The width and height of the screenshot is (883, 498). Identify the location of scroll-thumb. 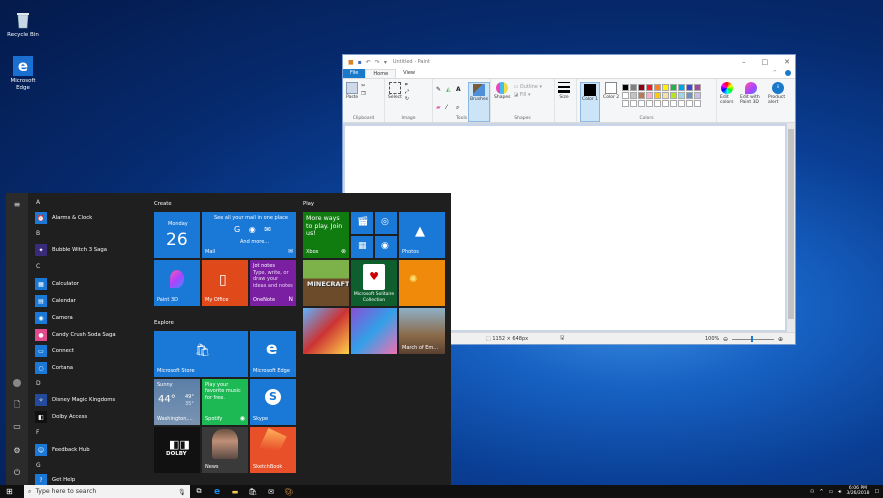
(791, 224).